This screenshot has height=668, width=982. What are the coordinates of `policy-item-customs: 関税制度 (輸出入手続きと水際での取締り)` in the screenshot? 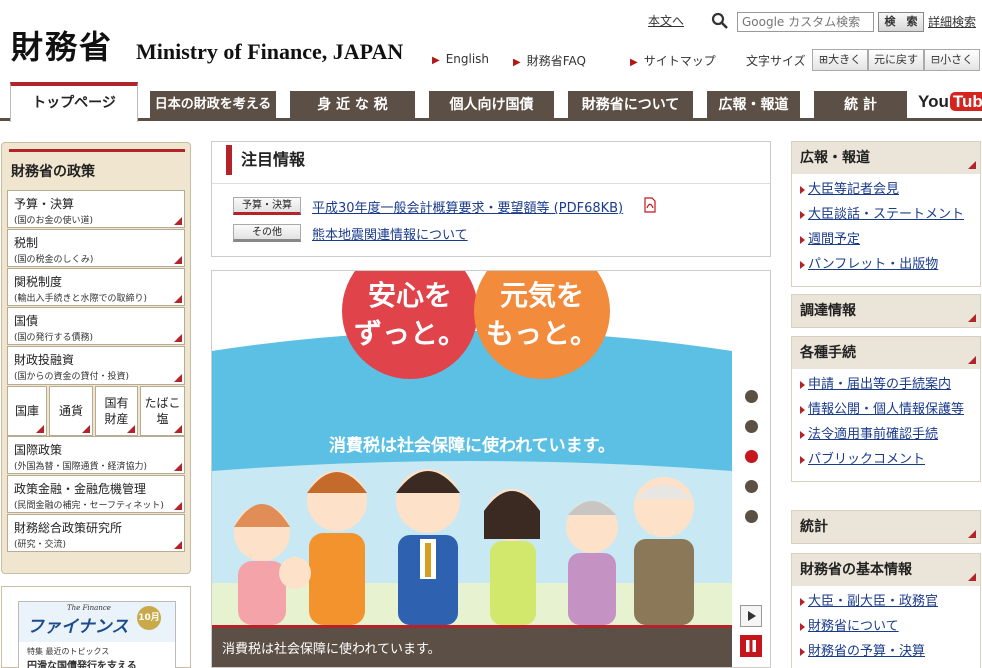 It's located at (96, 287).